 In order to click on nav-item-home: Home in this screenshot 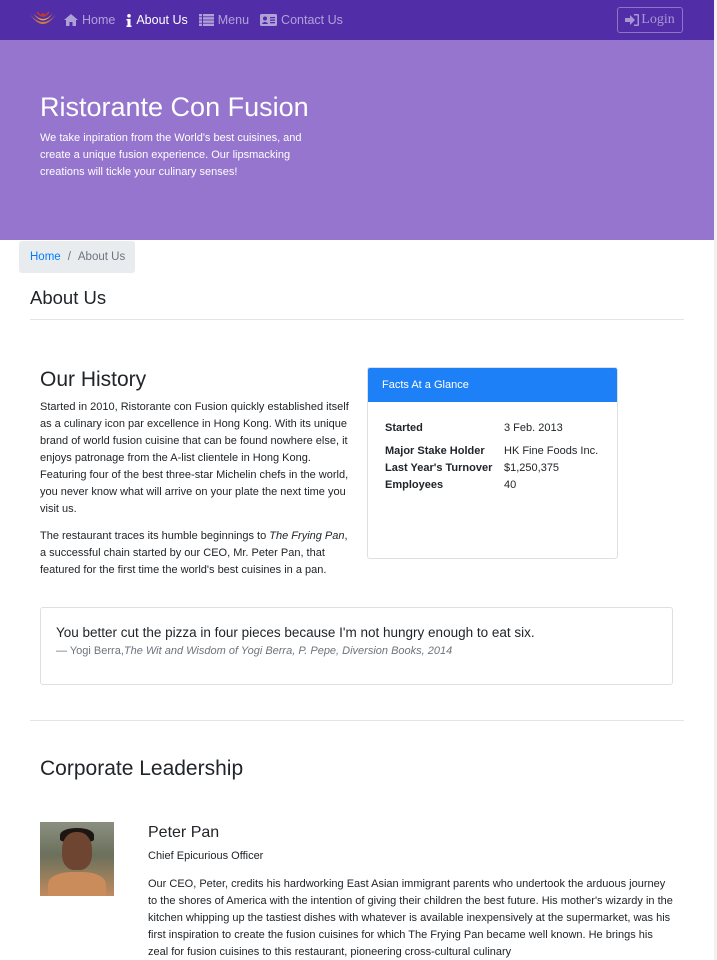, I will do `click(89, 20)`.